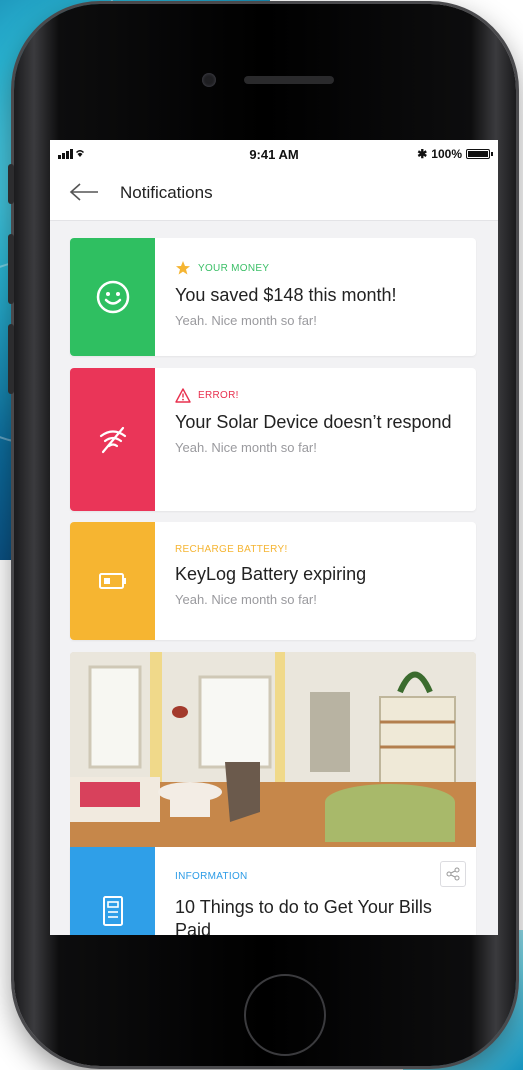 Image resolution: width=523 pixels, height=1070 pixels. What do you see at coordinates (273, 749) in the screenshot?
I see `living-room-photo` at bounding box center [273, 749].